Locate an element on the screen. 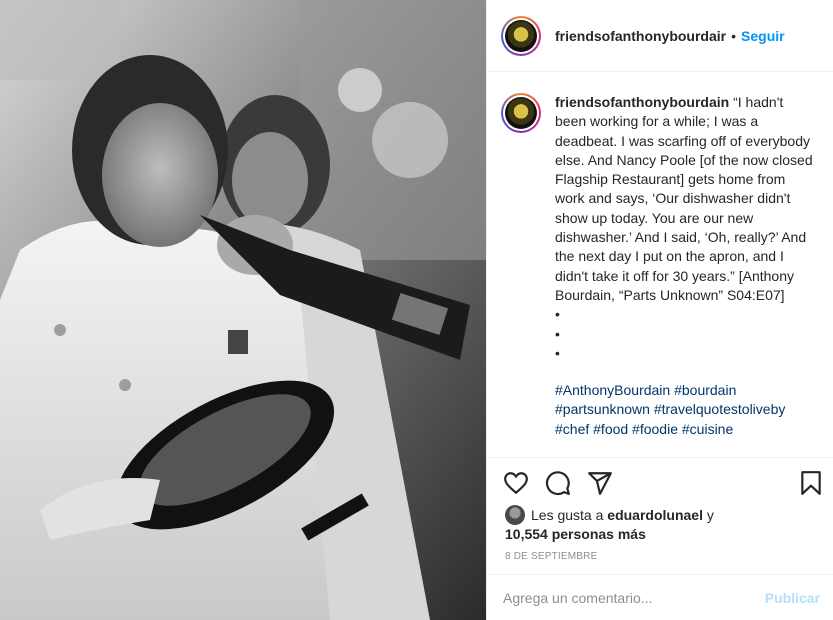 The image size is (833, 620). caption-username: friendsofanthonybourdain is located at coordinates (642, 102).